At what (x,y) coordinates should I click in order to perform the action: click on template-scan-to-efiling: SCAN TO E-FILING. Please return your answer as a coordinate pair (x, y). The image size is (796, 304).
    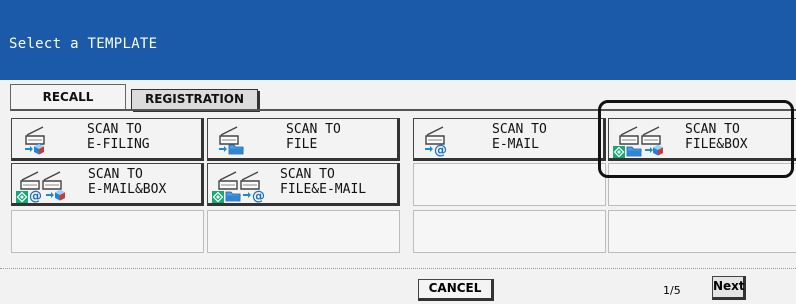
    Looking at the image, I should click on (107, 139).